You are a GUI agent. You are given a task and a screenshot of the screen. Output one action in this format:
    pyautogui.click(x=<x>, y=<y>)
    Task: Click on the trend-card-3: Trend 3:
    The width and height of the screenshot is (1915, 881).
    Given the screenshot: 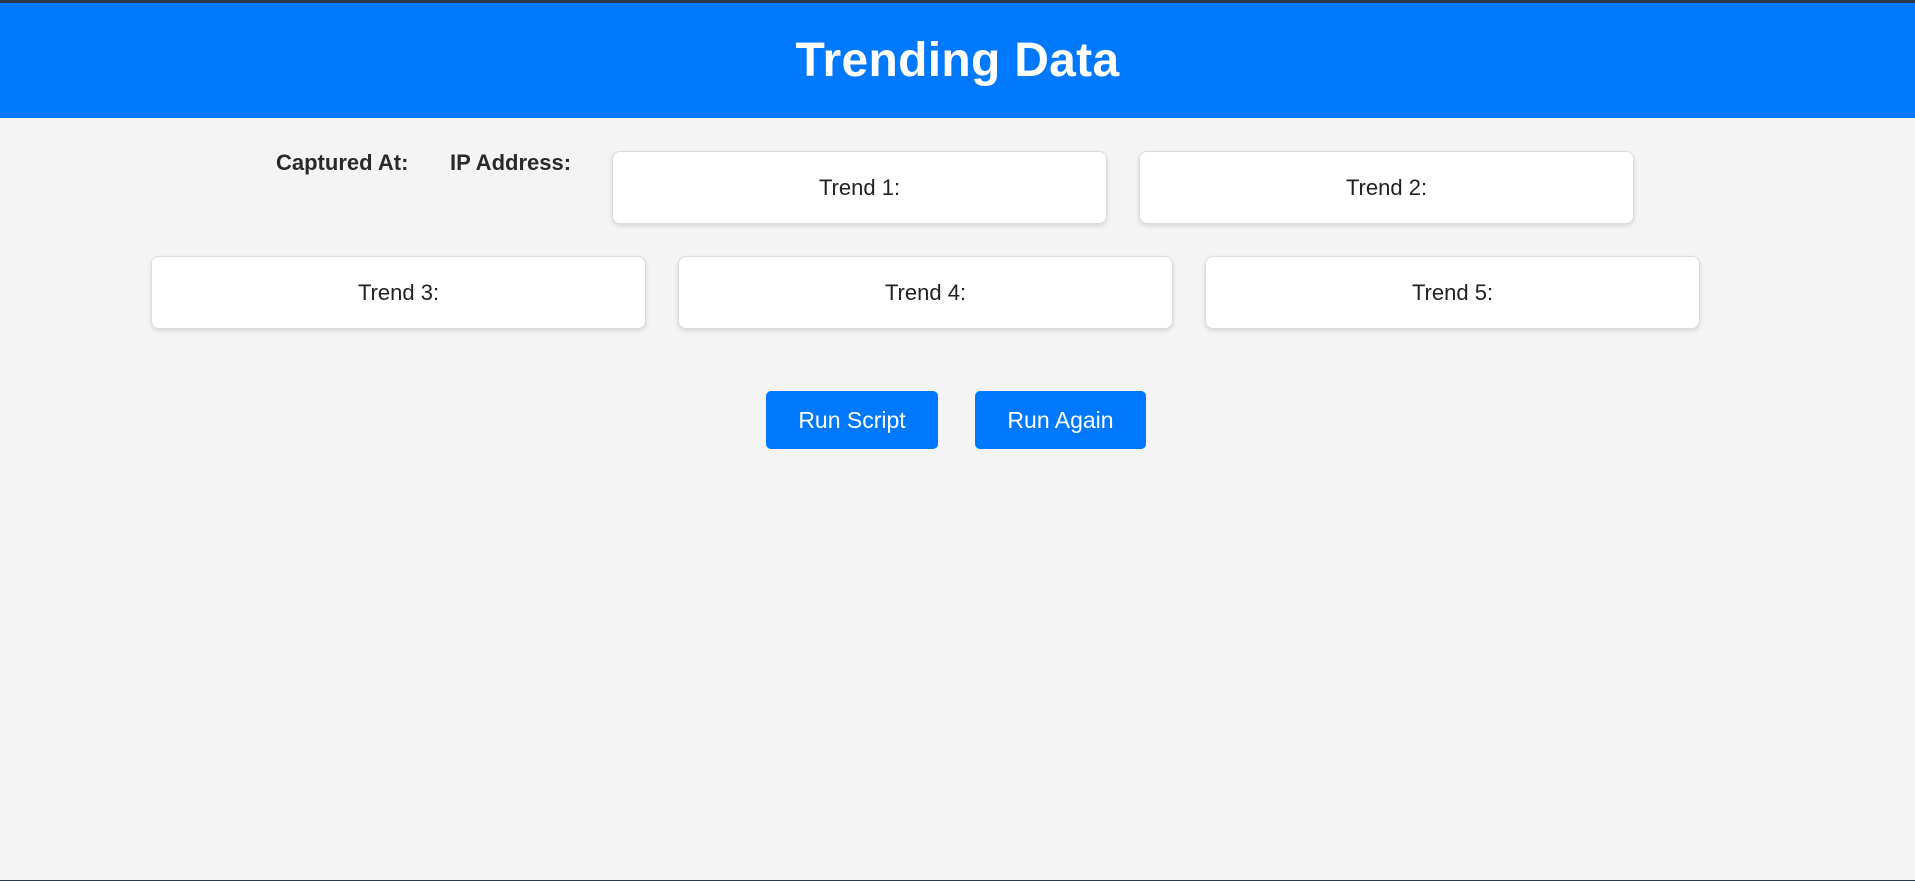 What is the action you would take?
    pyautogui.click(x=398, y=292)
    